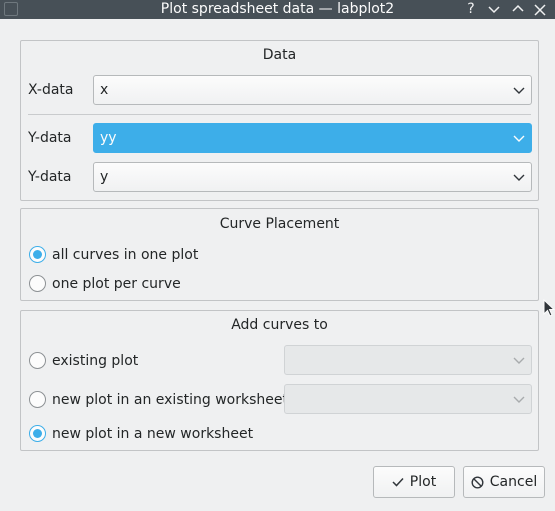 The height and width of the screenshot is (511, 555). What do you see at coordinates (104, 90) in the screenshot?
I see `x-data-value: x` at bounding box center [104, 90].